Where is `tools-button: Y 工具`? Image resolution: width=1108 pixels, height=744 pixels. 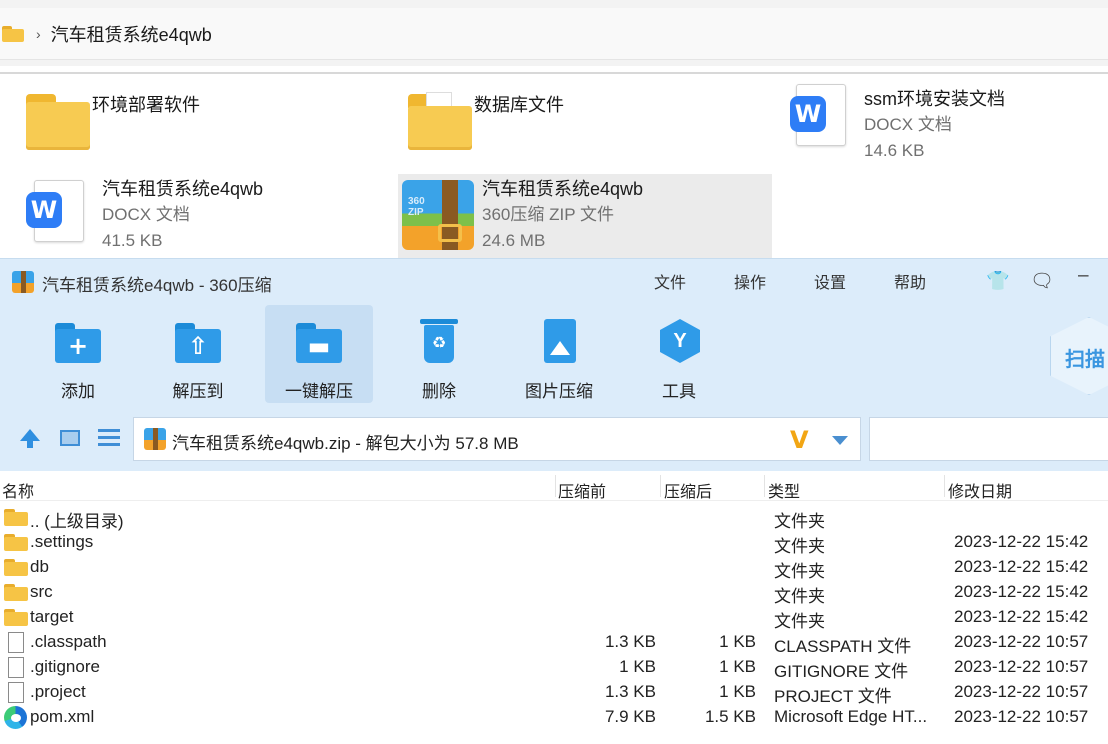 tools-button: Y 工具 is located at coordinates (679, 354).